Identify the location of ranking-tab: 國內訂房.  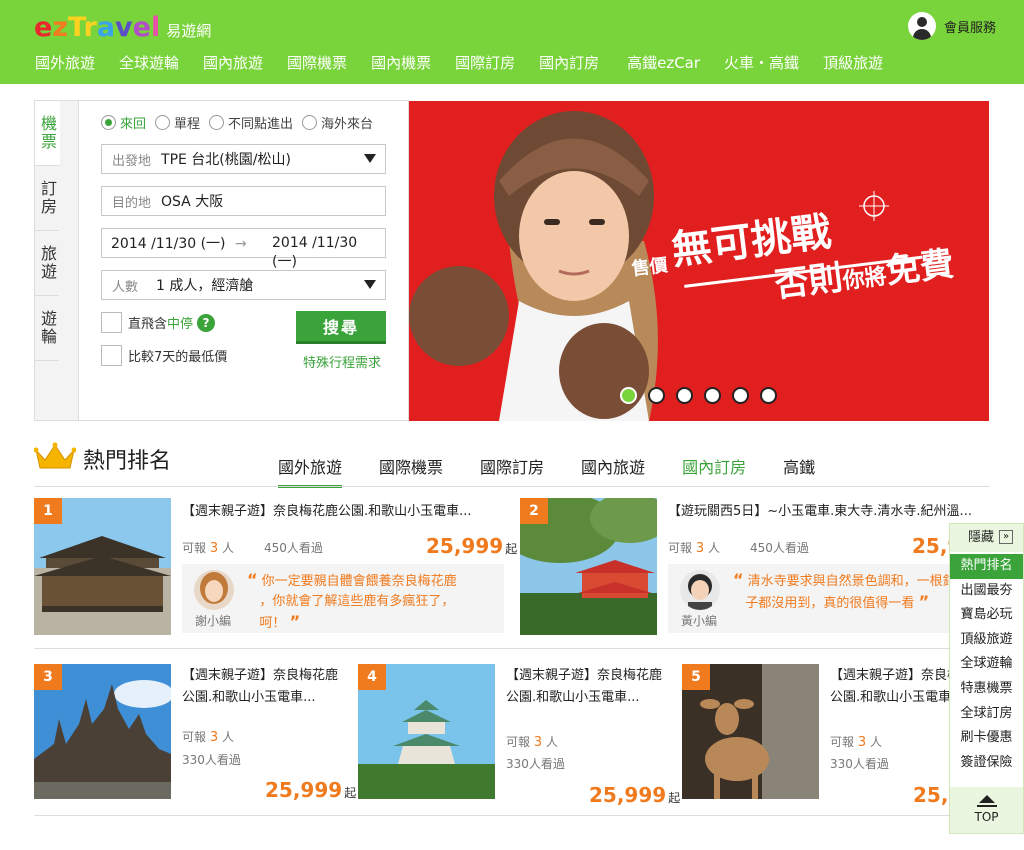
(714, 471).